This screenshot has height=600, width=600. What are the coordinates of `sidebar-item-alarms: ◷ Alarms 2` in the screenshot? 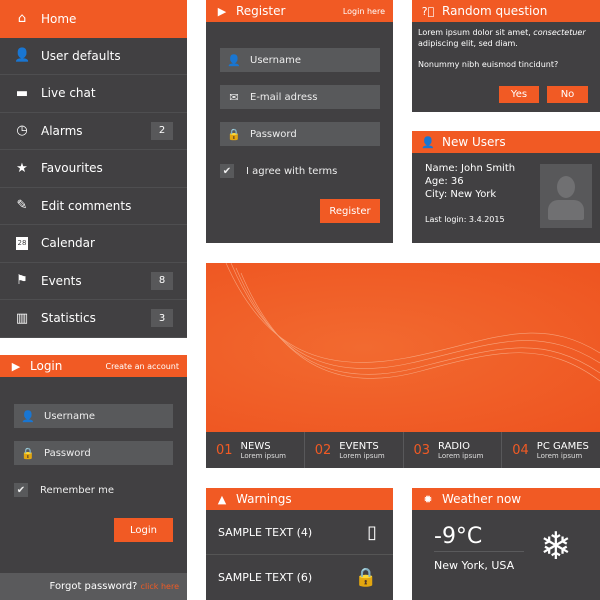 It's located at (93, 131).